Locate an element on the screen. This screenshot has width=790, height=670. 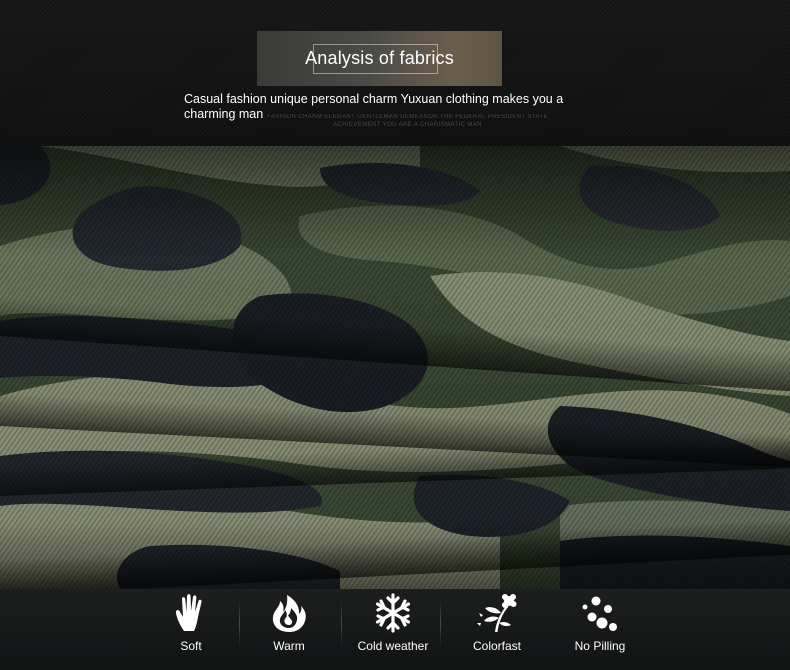
feature-warm: Warm is located at coordinates (289, 629).